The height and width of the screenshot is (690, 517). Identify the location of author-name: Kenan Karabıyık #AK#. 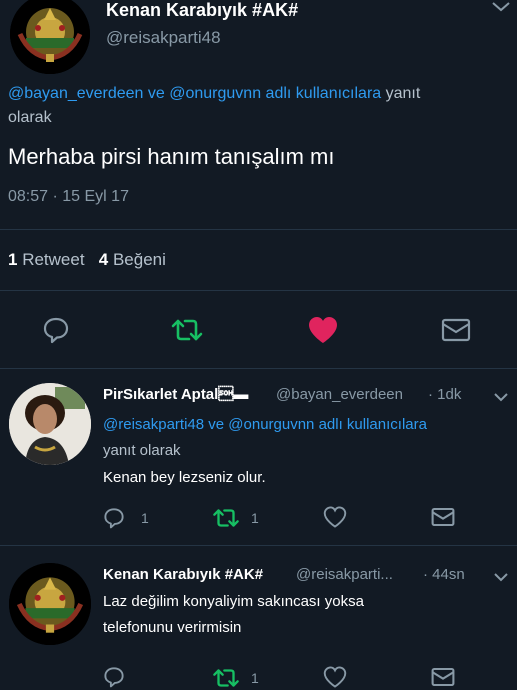
(202, 10).